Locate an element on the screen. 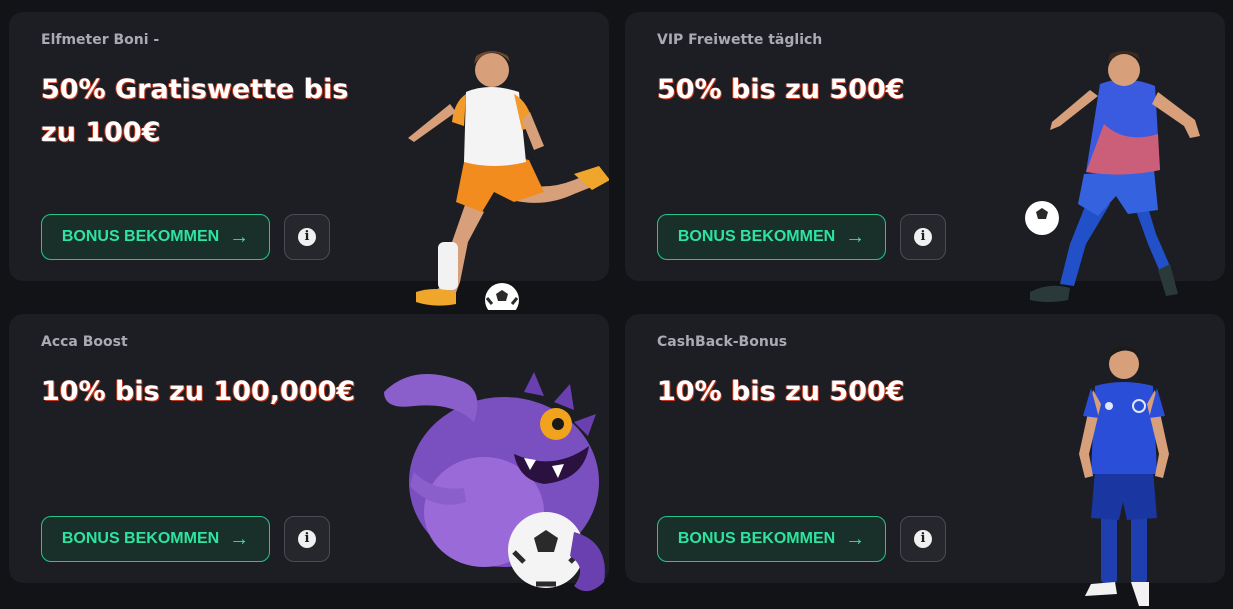  card-headline: 10% bis zu 100,000€ is located at coordinates (198, 391).